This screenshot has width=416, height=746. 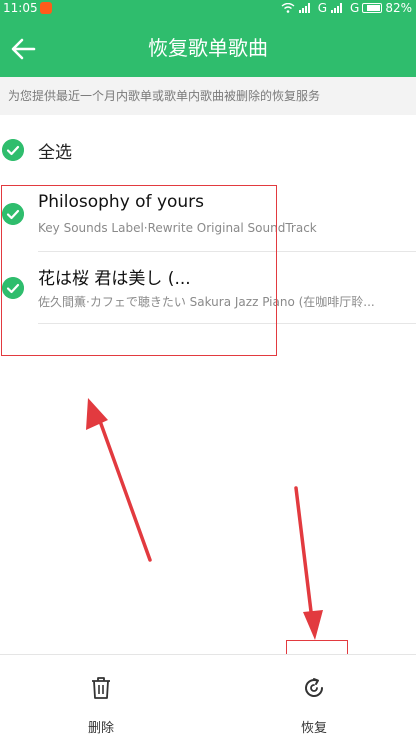 What do you see at coordinates (101, 688) in the screenshot?
I see `trash-icon` at bounding box center [101, 688].